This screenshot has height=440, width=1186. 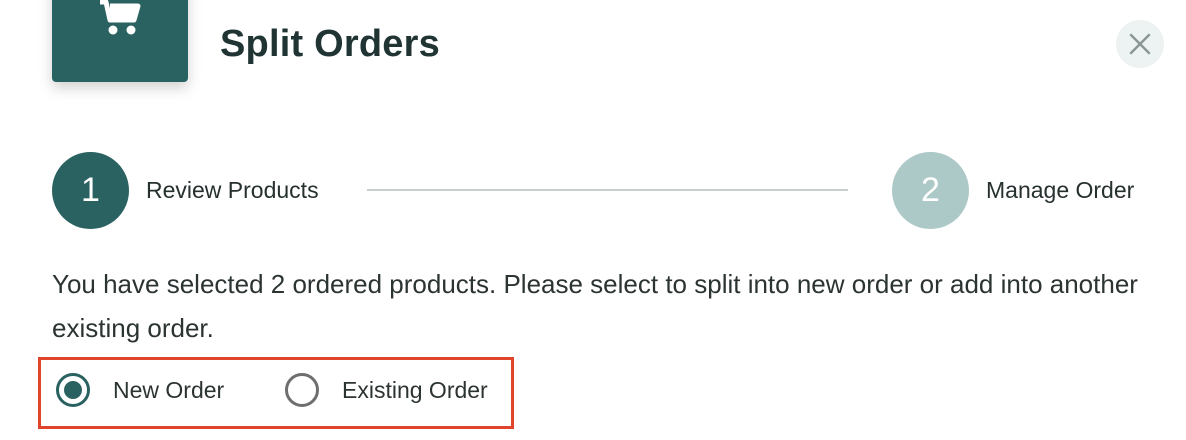 I want to click on step-connector, so click(x=607, y=190).